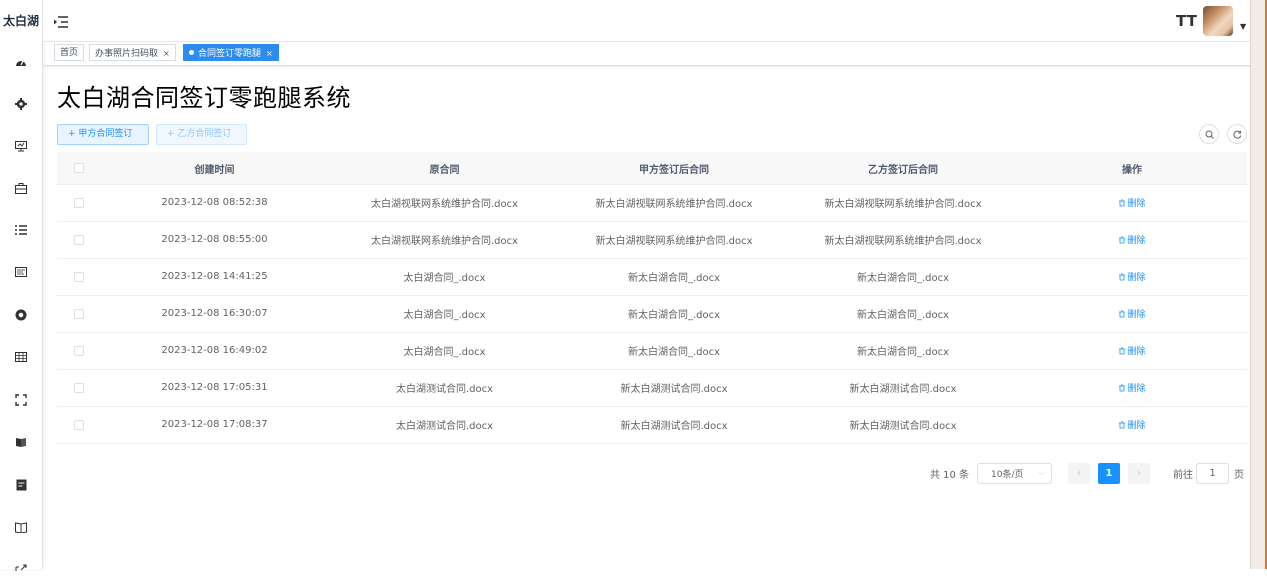 This screenshot has width=1267, height=578. I want to click on link-icon, so click(21, 568).